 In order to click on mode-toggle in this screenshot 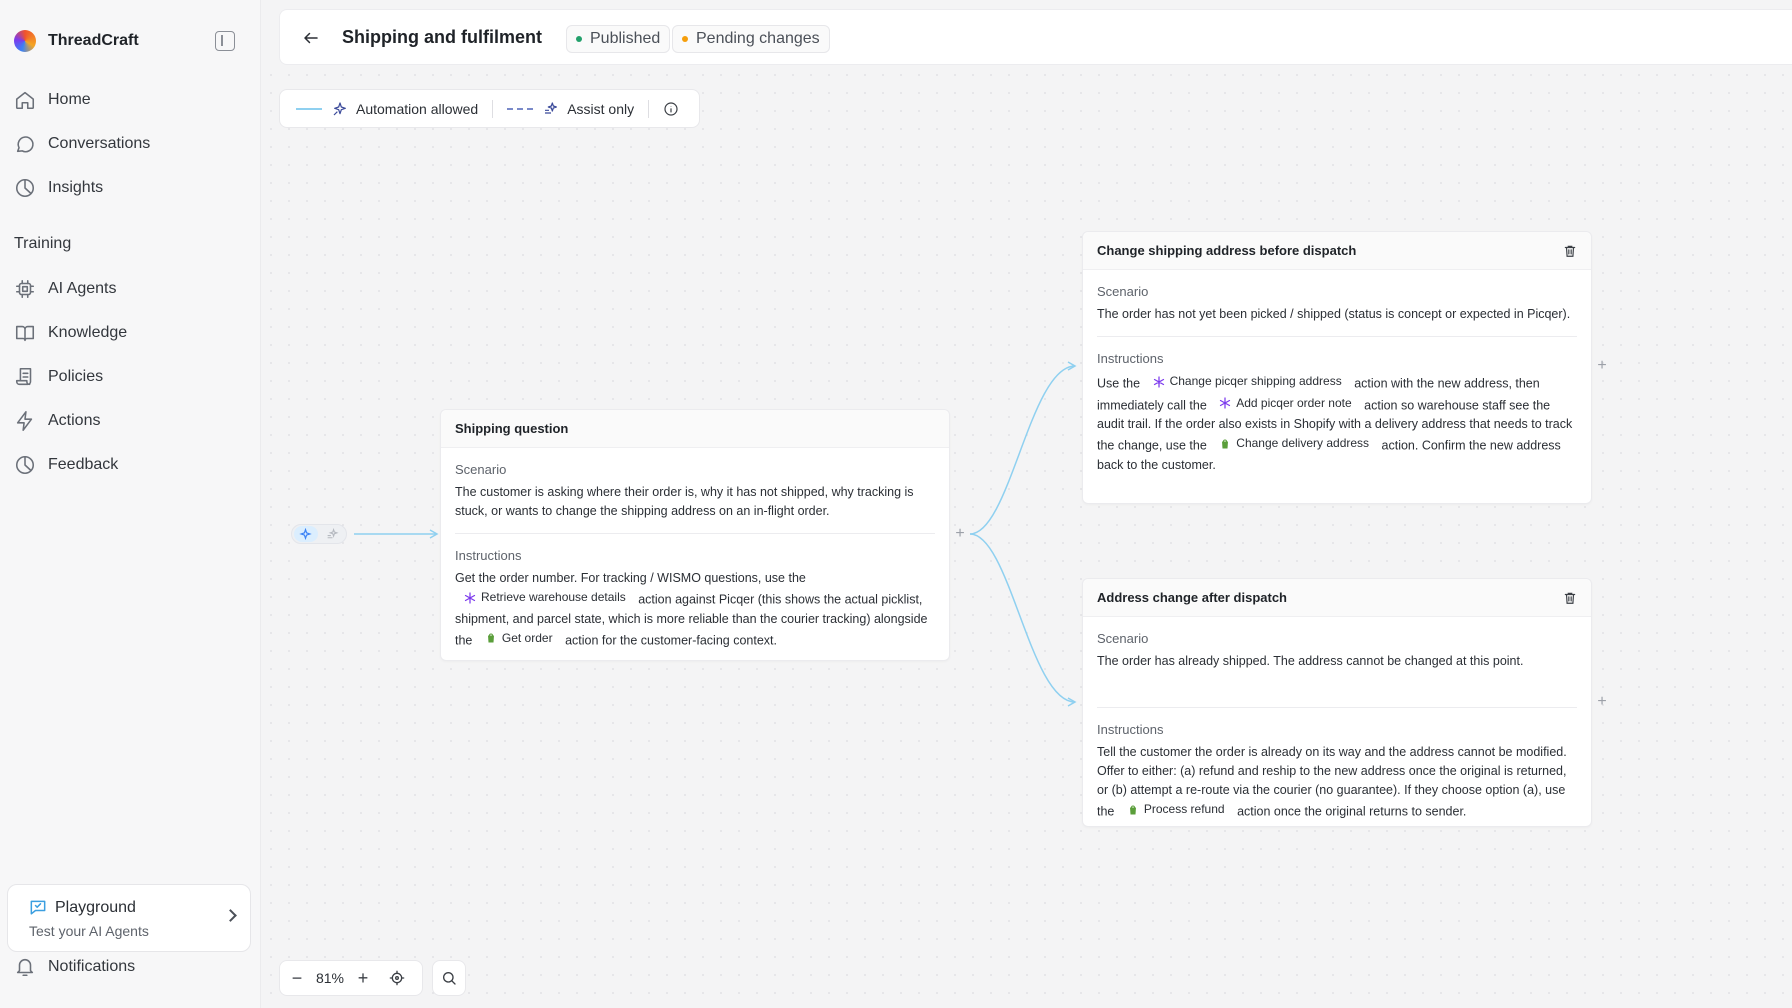, I will do `click(319, 534)`.